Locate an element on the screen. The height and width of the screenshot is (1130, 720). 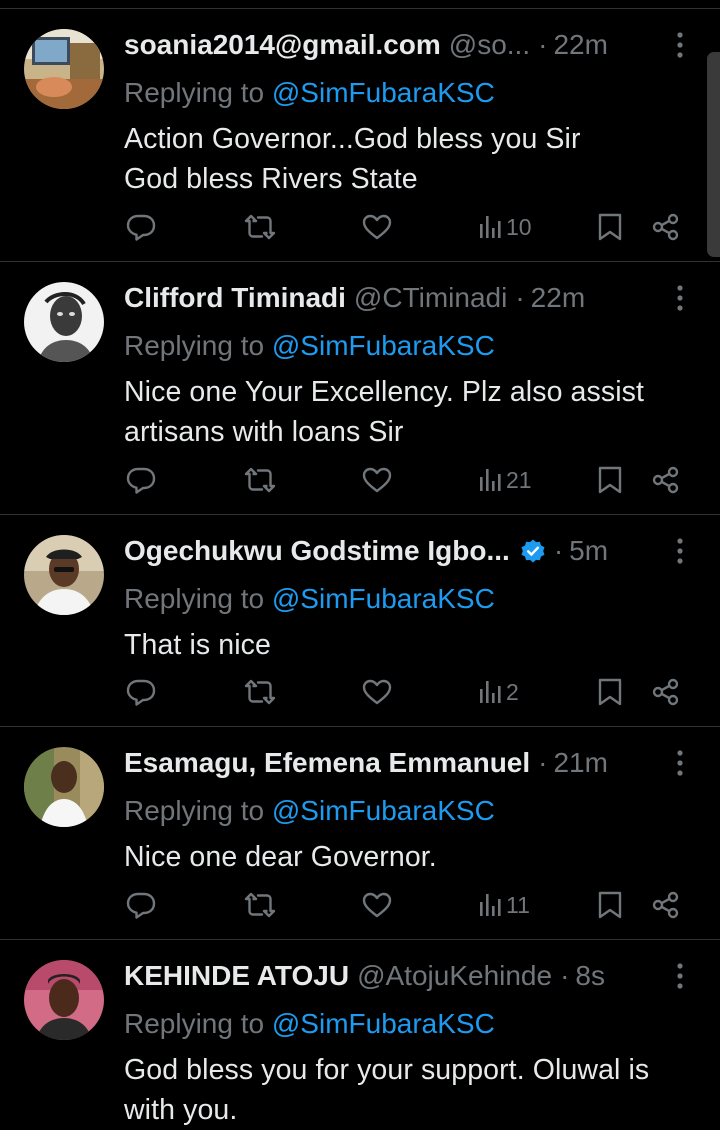
timestamp: 5m is located at coordinates (588, 551).